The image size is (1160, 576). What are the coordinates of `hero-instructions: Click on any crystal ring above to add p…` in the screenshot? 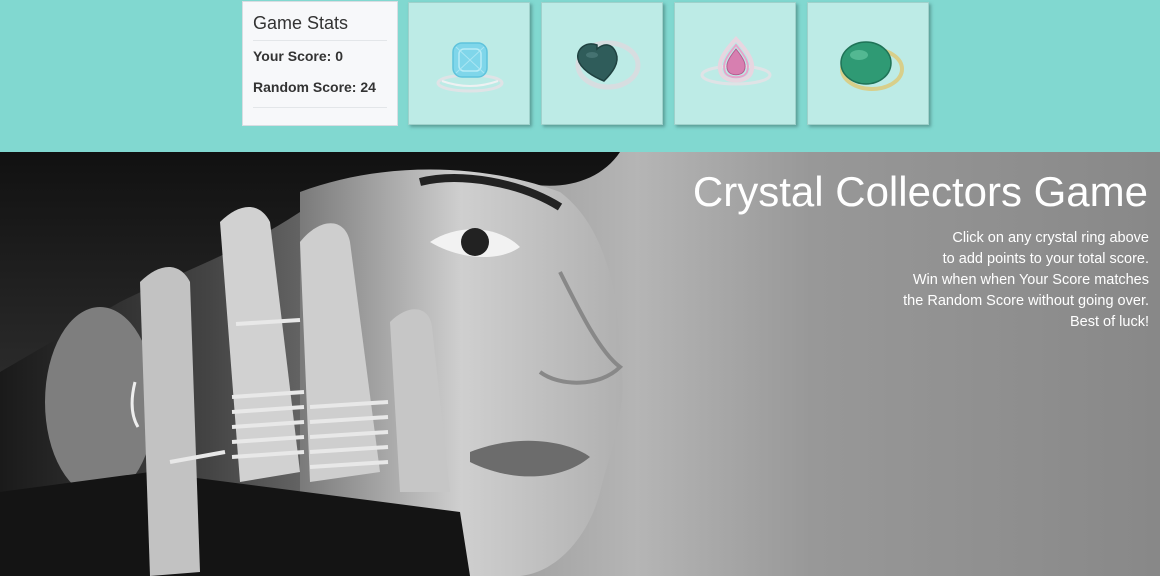 It's located at (1026, 280).